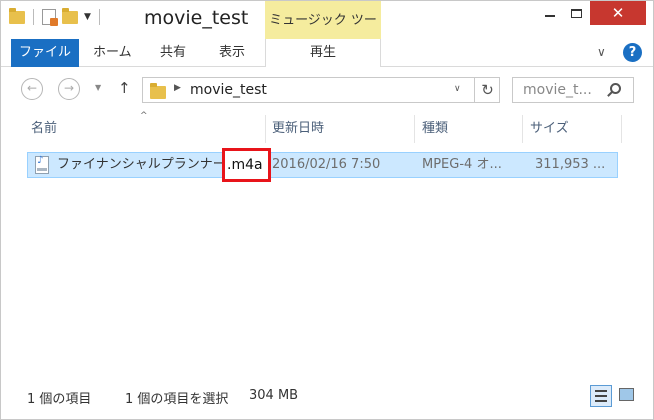 The image size is (654, 420). I want to click on music-tools-context-tab: ミュージック ツール, so click(323, 34).